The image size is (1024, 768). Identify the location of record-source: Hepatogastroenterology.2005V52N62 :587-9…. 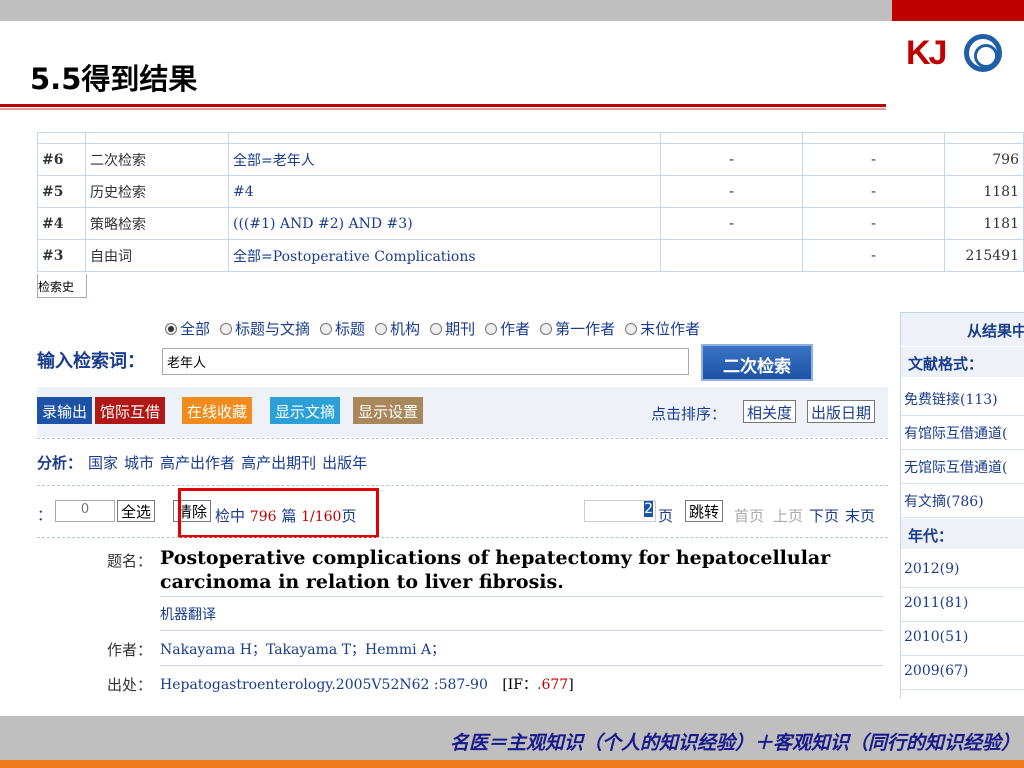
(367, 684).